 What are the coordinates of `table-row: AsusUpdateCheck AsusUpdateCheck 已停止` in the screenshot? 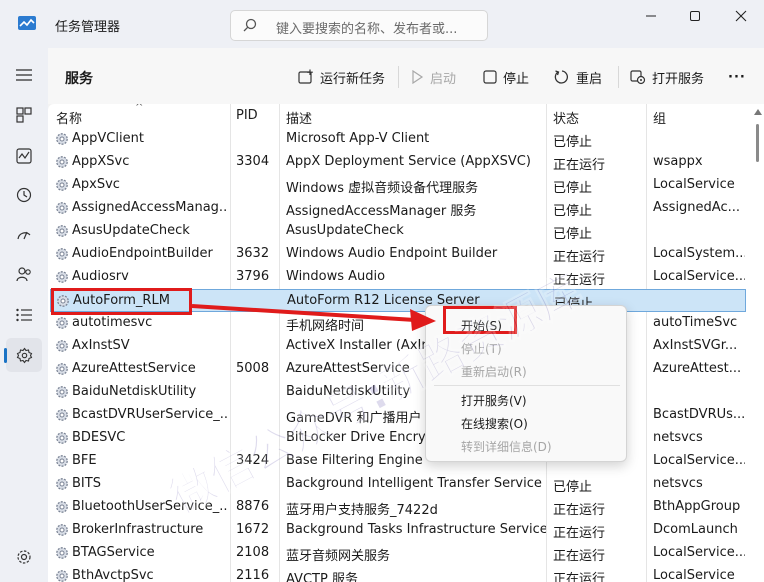 It's located at (398, 231).